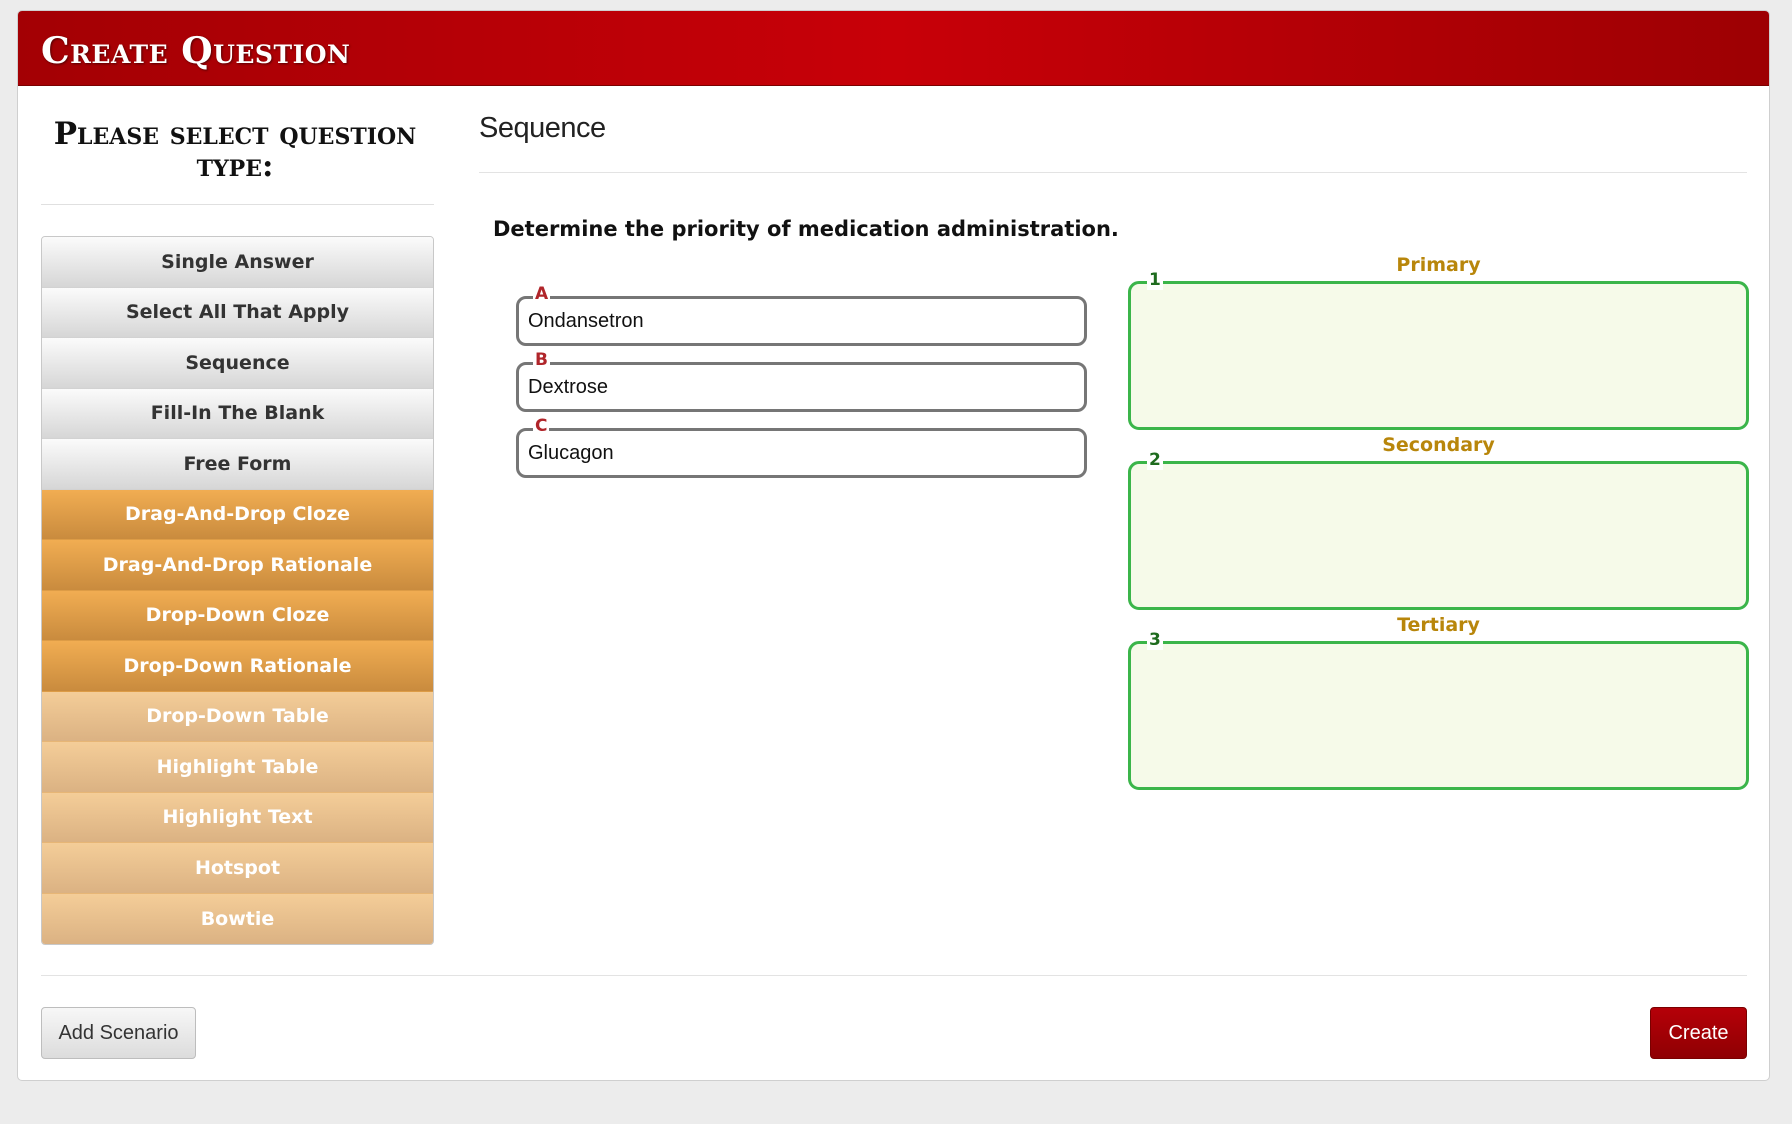  What do you see at coordinates (542, 294) in the screenshot?
I see `option-letter: A` at bounding box center [542, 294].